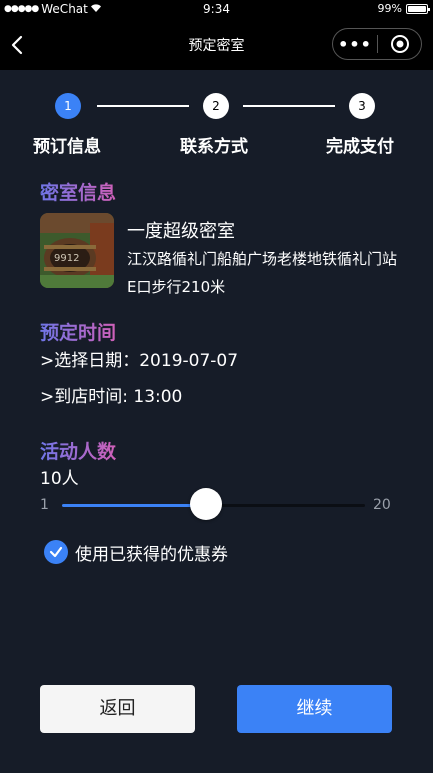  Describe the element at coordinates (78, 450) in the screenshot. I see `people-section-title: 活动人数` at that location.